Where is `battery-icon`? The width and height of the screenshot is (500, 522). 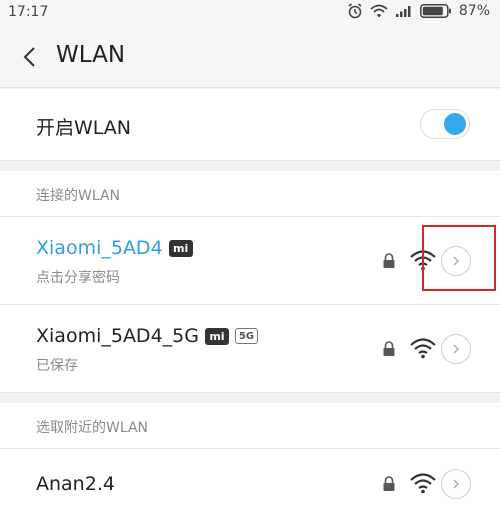 battery-icon is located at coordinates (435, 11).